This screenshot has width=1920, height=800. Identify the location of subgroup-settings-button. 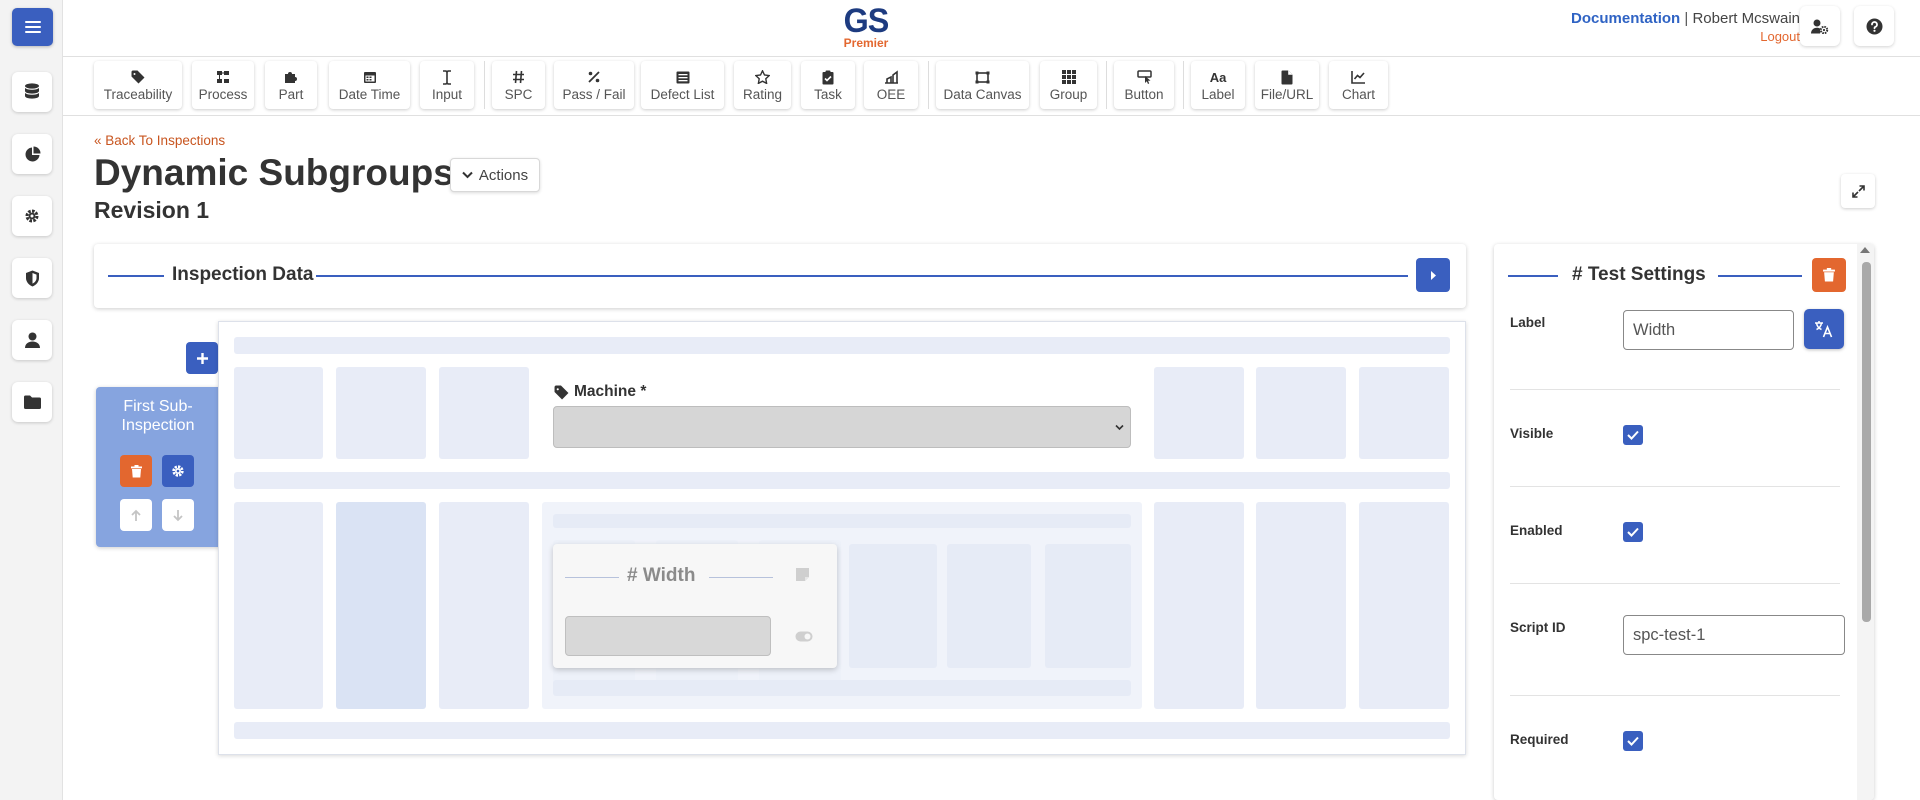
(178, 471).